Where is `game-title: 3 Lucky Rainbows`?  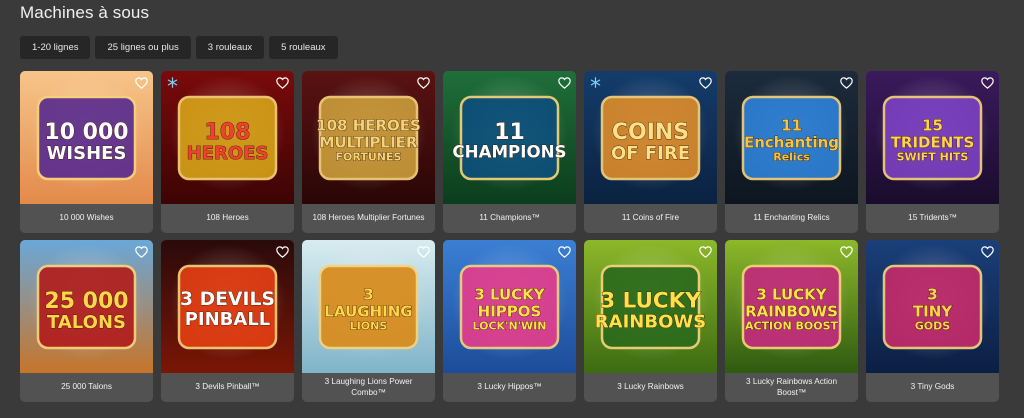
game-title: 3 Lucky Rainbows is located at coordinates (650, 387).